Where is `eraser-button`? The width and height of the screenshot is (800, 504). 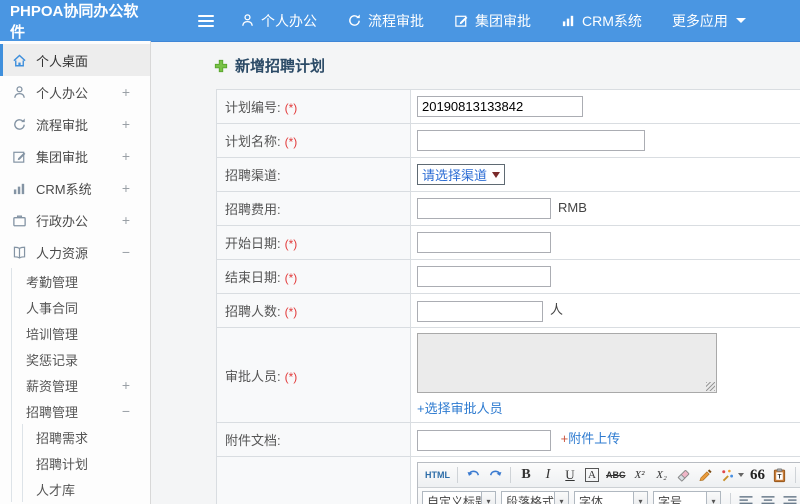 eraser-button is located at coordinates (684, 475).